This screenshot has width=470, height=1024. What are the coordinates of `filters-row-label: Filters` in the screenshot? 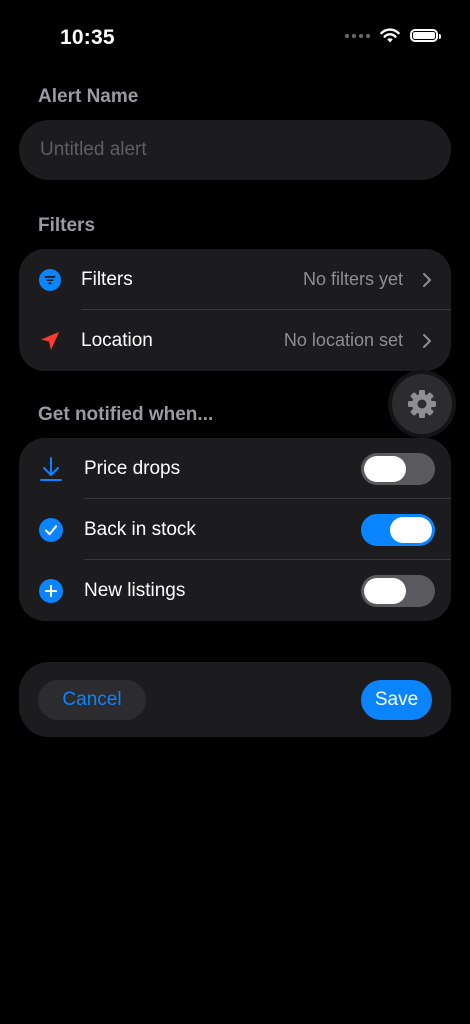 It's located at (107, 279).